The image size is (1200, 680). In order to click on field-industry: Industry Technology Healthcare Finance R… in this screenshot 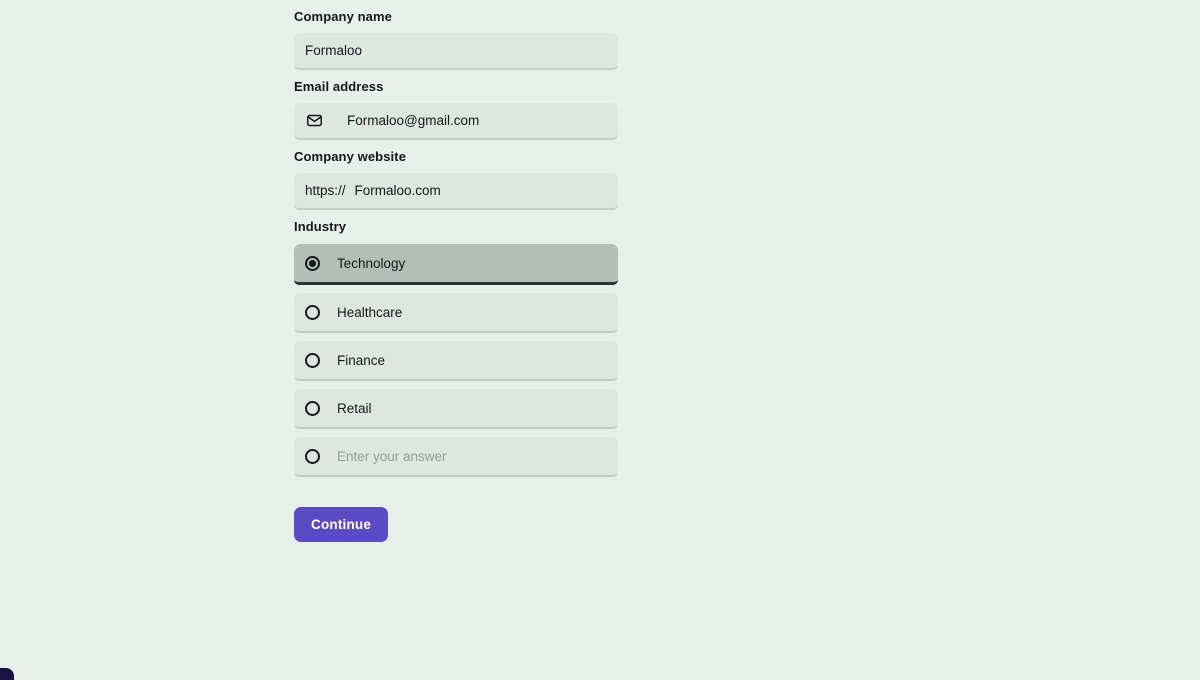, I will do `click(456, 343)`.